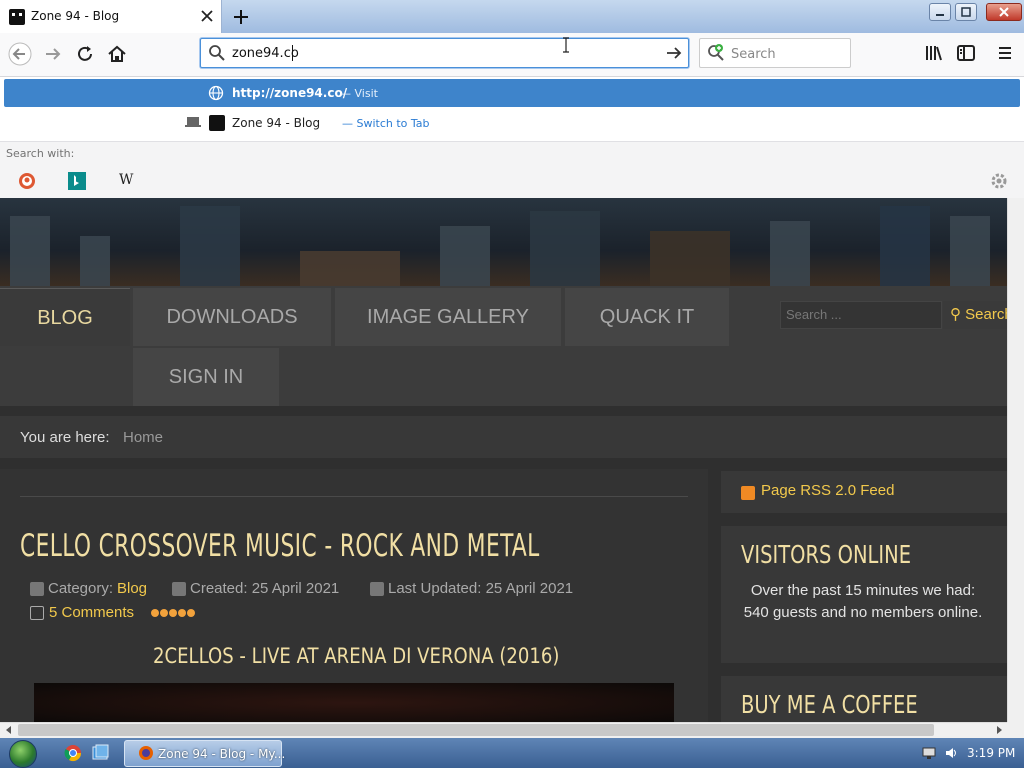 The width and height of the screenshot is (1024, 768). Describe the element at coordinates (1015, 460) in the screenshot. I see `vertical-scrollbar` at that location.